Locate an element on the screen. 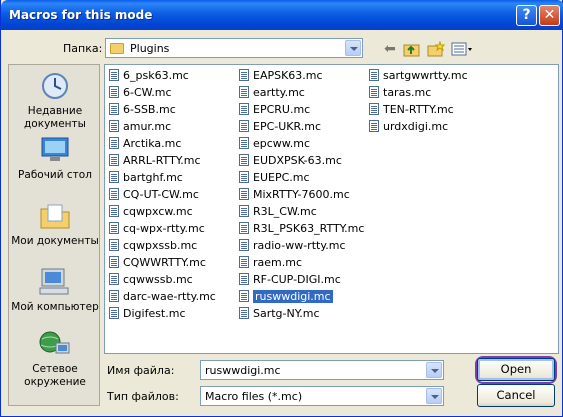 The width and height of the screenshot is (563, 417). file-item: EUEPC.mc is located at coordinates (274, 178).